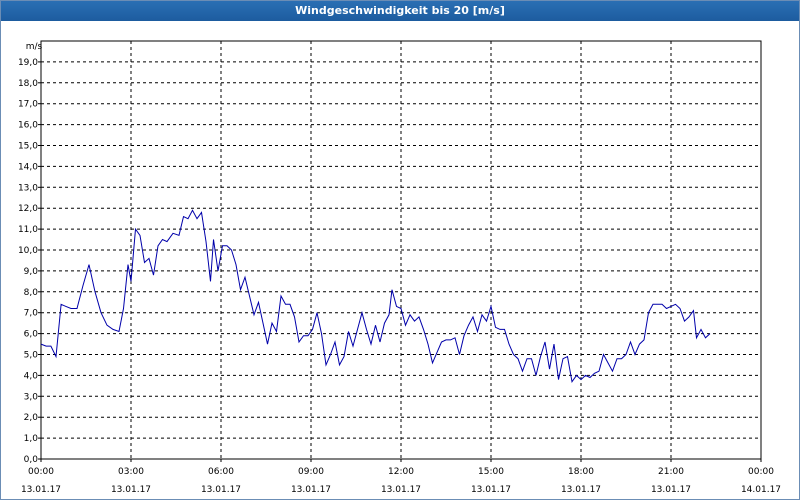 The width and height of the screenshot is (800, 503). What do you see at coordinates (28, 230) in the screenshot?
I see `y-tick-label: 11,0` at bounding box center [28, 230].